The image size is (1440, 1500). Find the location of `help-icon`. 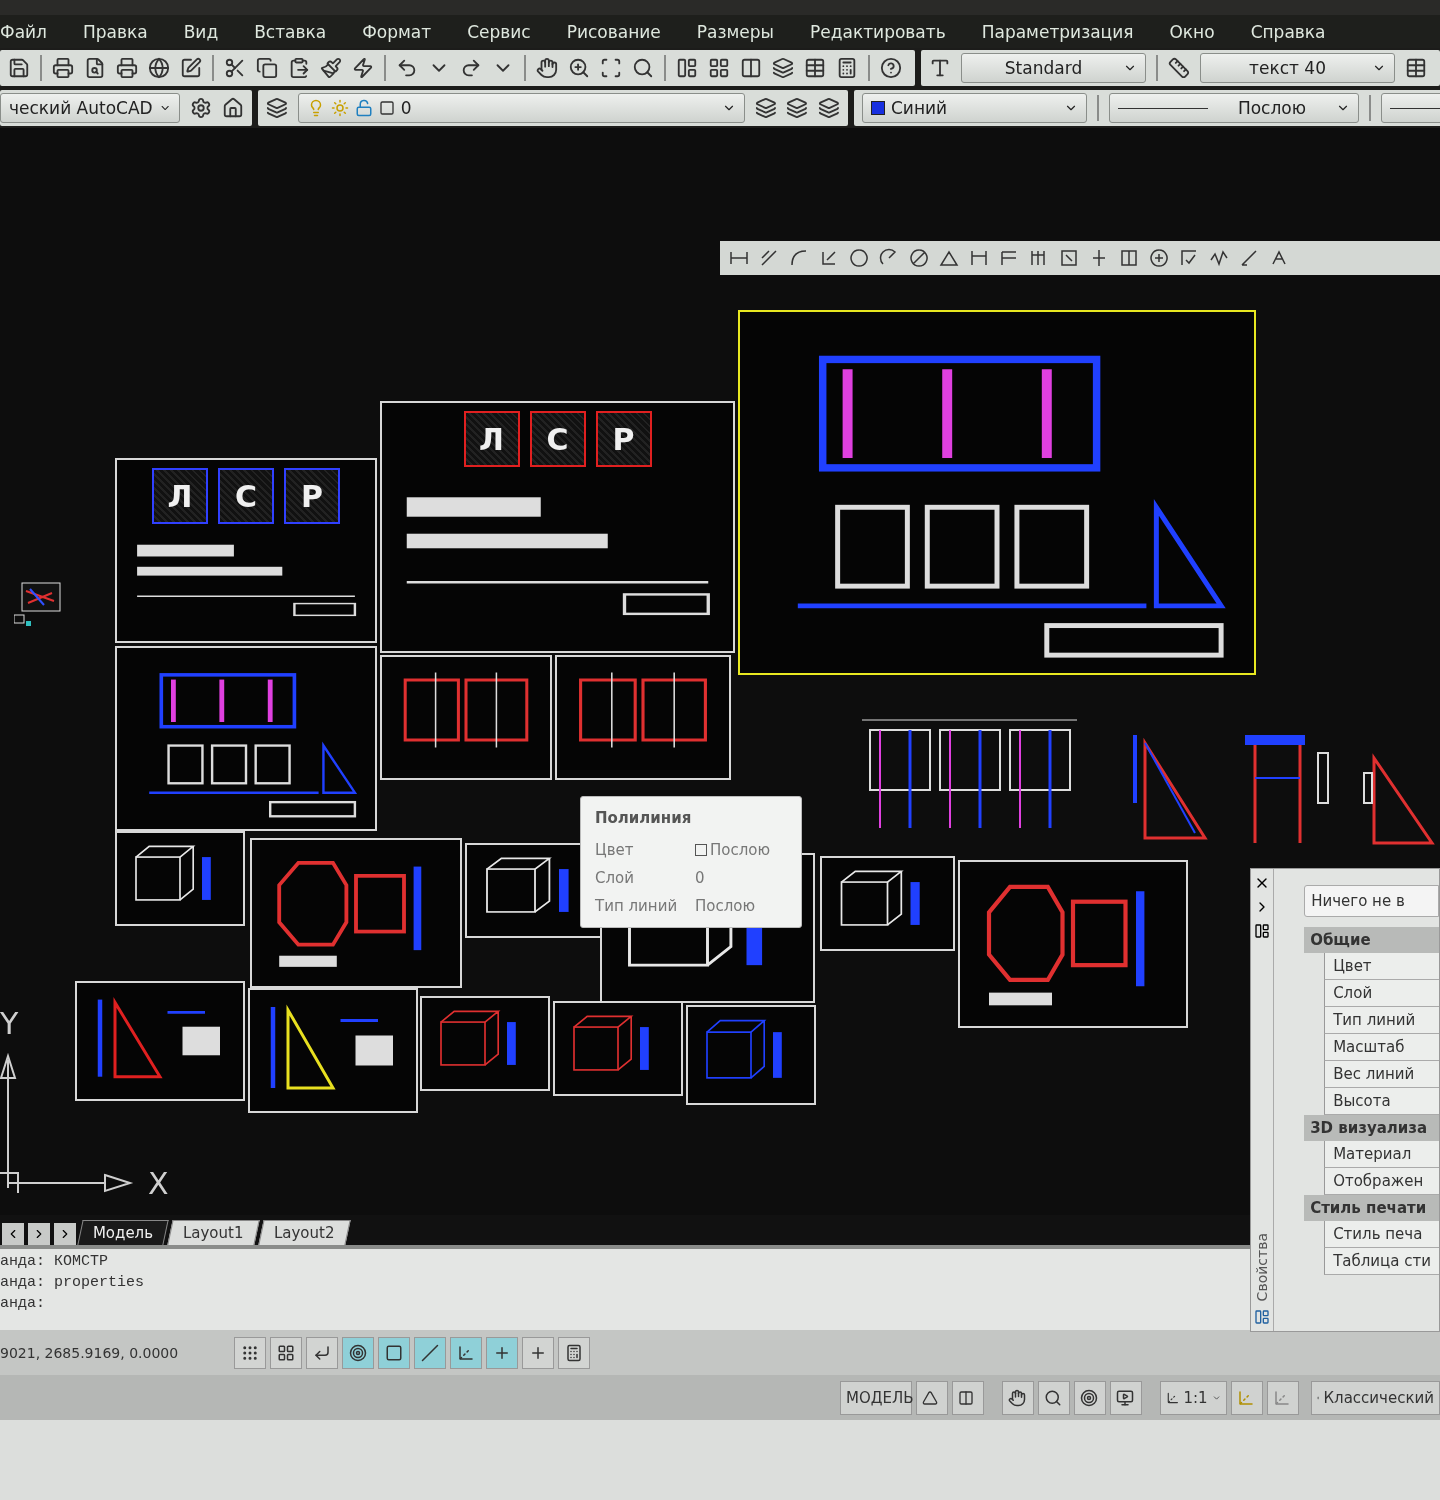

help-icon is located at coordinates (891, 68).